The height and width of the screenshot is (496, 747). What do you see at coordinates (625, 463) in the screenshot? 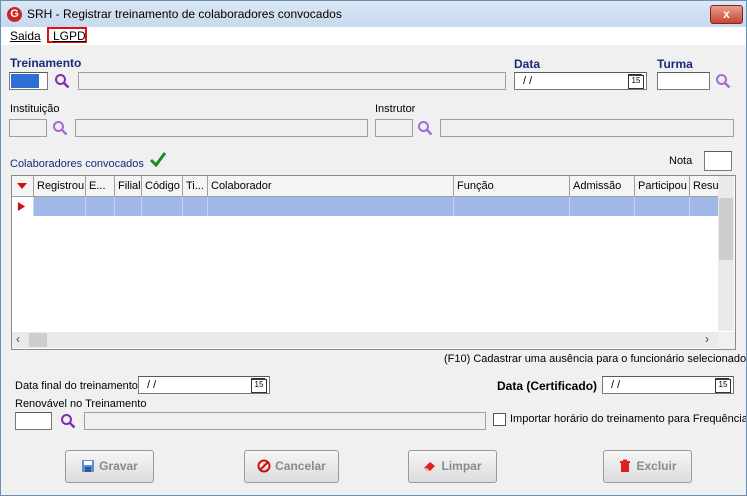
I see `trash-icon` at bounding box center [625, 463].